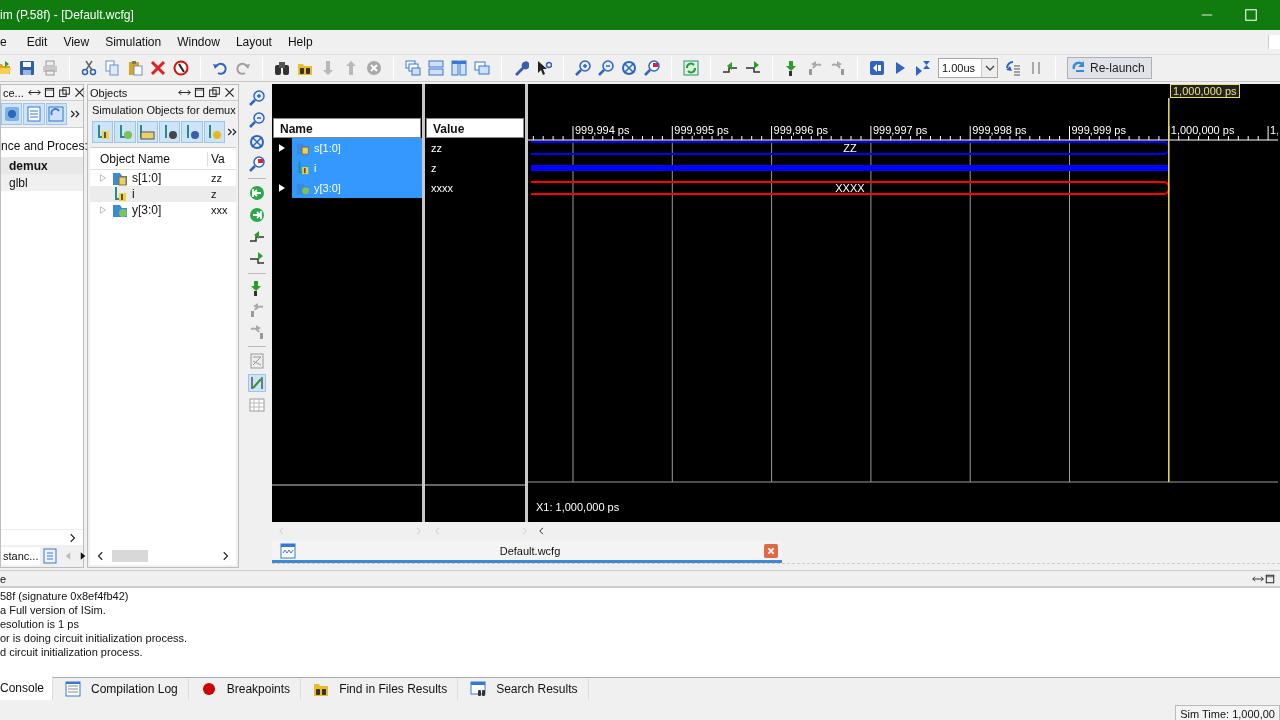 The width and height of the screenshot is (1280, 720). I want to click on tree-item: demux, so click(42, 165).